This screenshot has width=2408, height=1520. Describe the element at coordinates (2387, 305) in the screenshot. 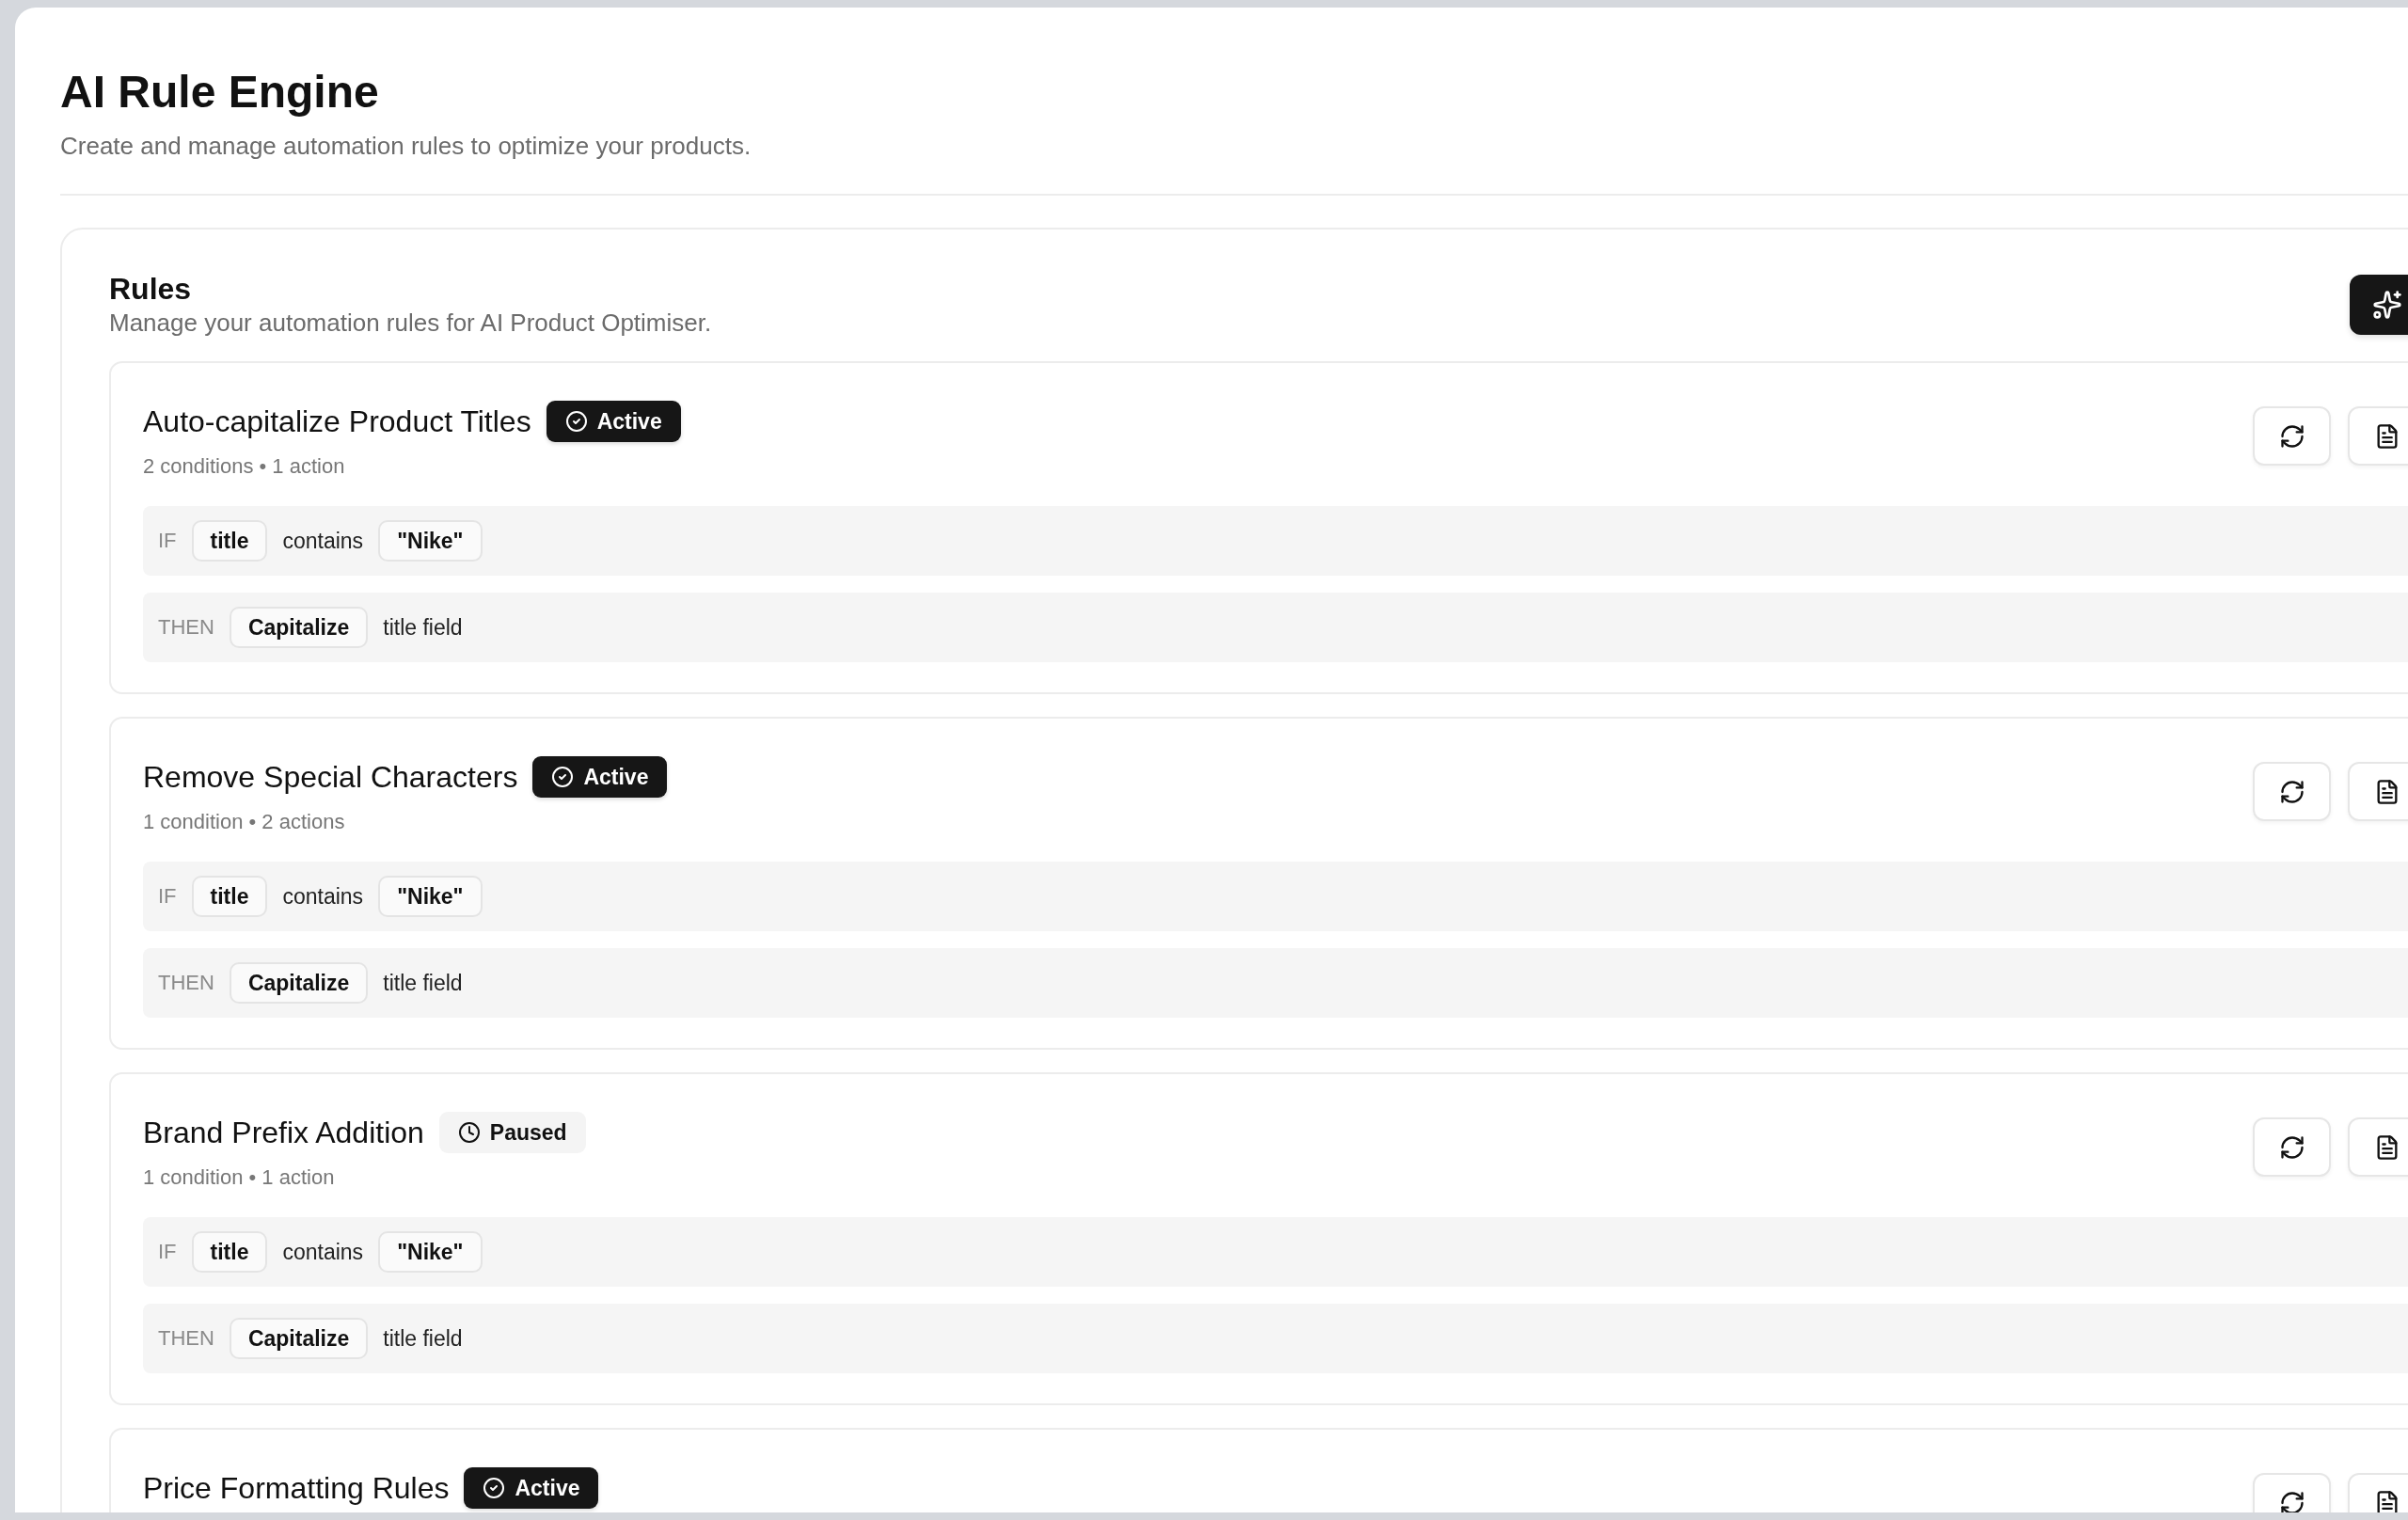

I see `sparkles-icon` at that location.